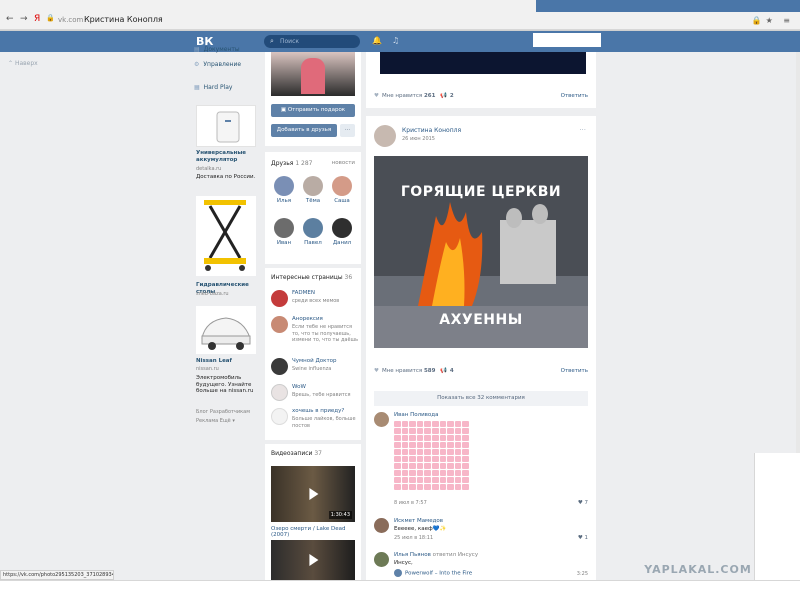 The image size is (800, 600). Describe the element at coordinates (413, 538) in the screenshot. I see `comment-date: 25 июл в 18:11` at that location.